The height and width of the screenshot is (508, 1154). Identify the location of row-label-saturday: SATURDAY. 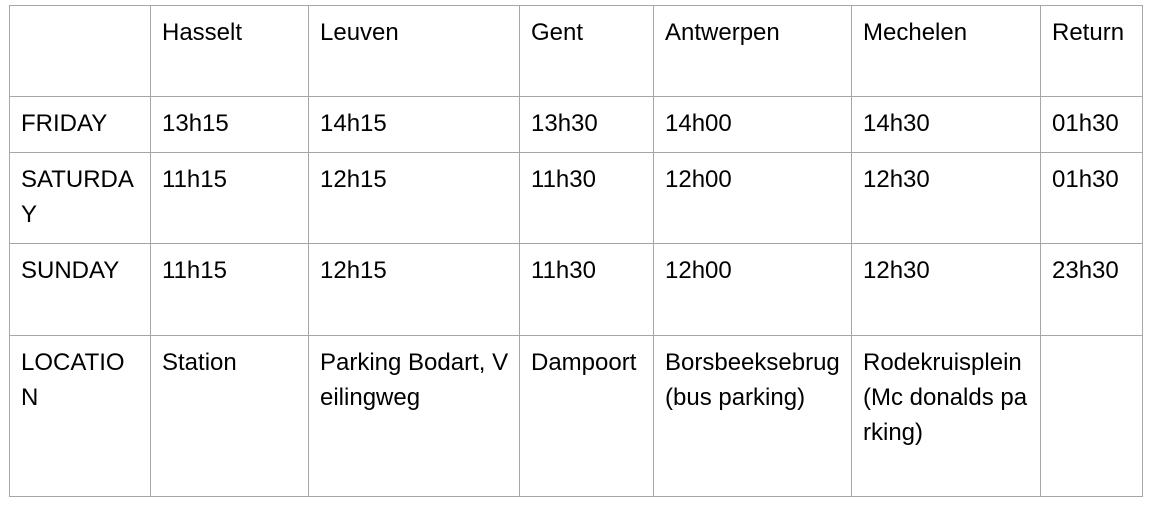
(80, 198).